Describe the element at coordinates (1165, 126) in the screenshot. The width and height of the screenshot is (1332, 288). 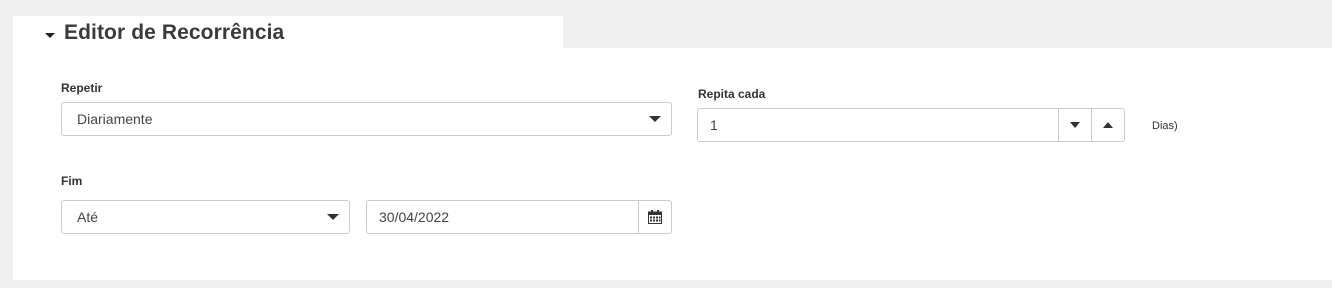
I see `interval-unit: Dias)` at that location.